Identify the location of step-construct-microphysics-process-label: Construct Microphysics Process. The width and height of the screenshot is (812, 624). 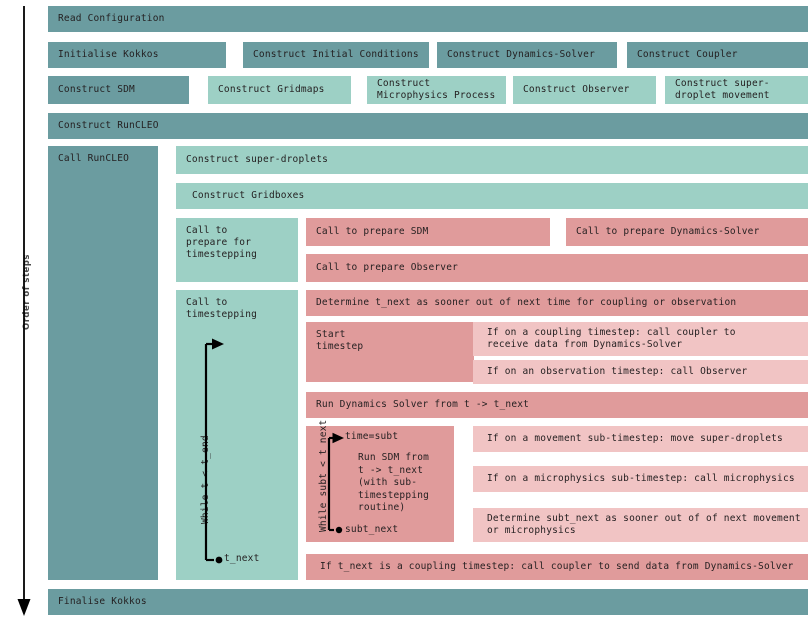
(436, 89).